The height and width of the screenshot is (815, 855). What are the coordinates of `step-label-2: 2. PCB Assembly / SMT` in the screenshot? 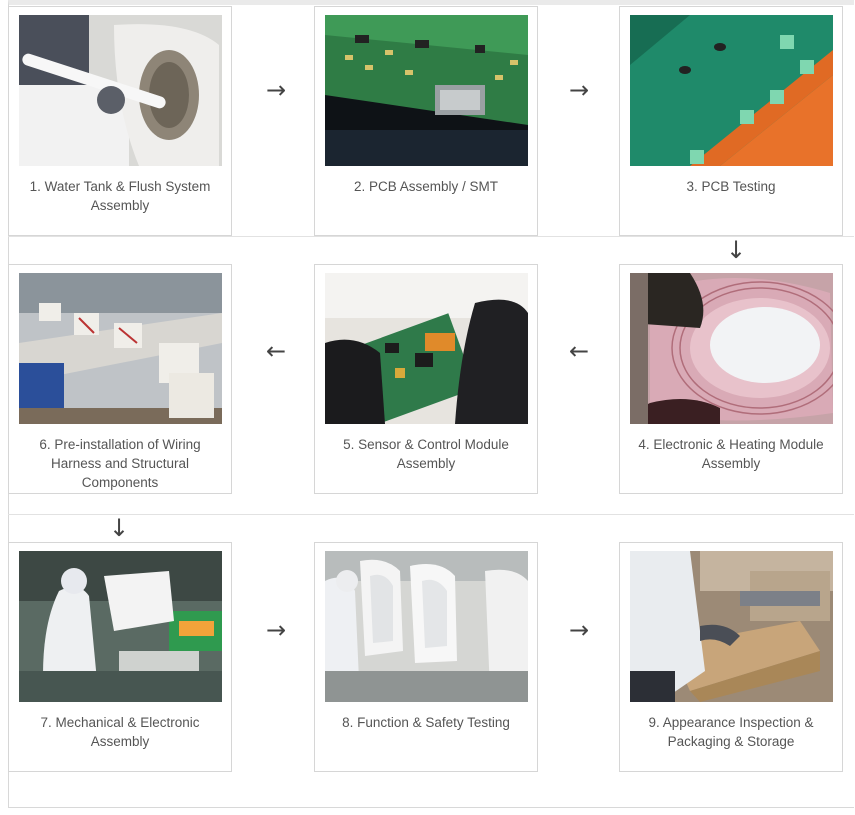 It's located at (426, 186).